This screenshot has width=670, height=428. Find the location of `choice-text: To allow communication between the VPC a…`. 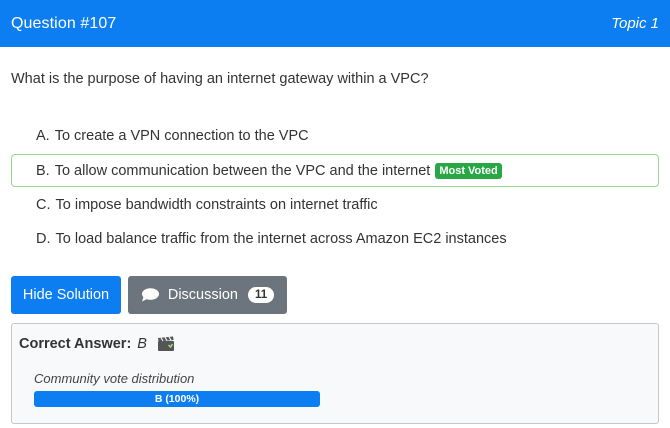

choice-text: To allow communication between the VPC a… is located at coordinates (242, 170).